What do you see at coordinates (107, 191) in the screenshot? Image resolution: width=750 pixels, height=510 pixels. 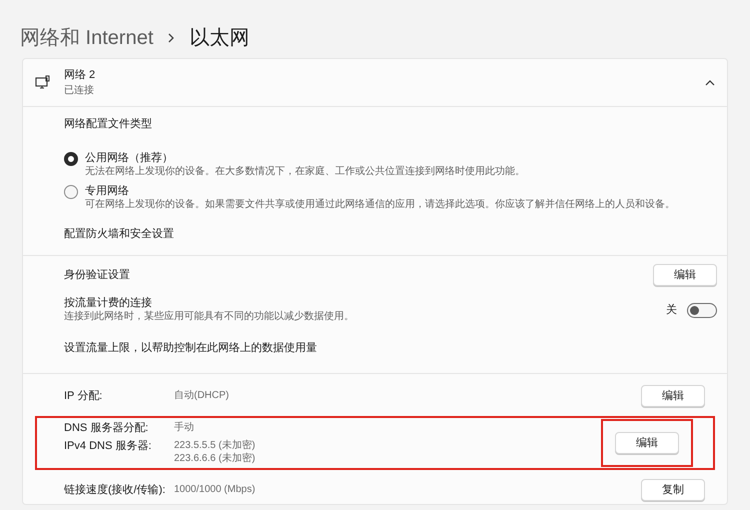 I see `radio-label: 专用网络` at bounding box center [107, 191].